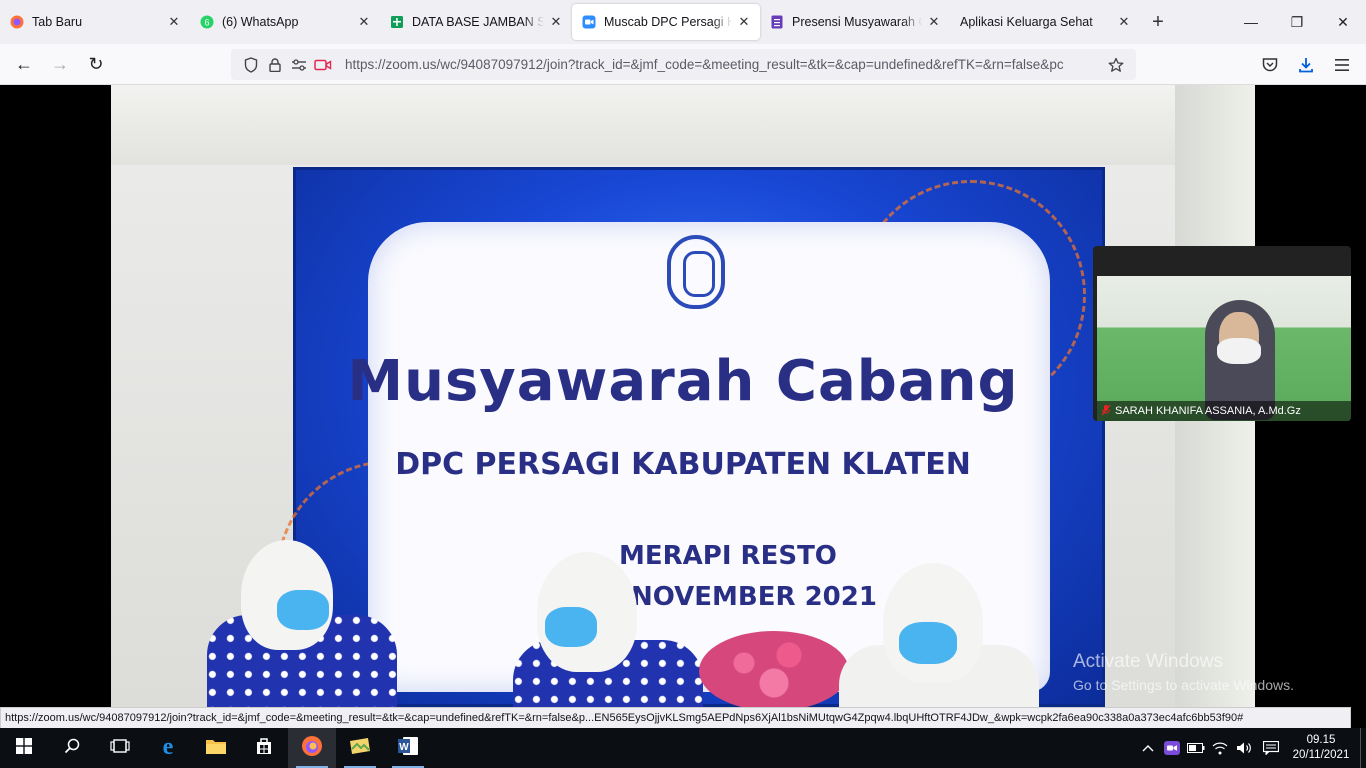 Image resolution: width=1366 pixels, height=768 pixels. I want to click on new-tab-button: +, so click(1158, 22).